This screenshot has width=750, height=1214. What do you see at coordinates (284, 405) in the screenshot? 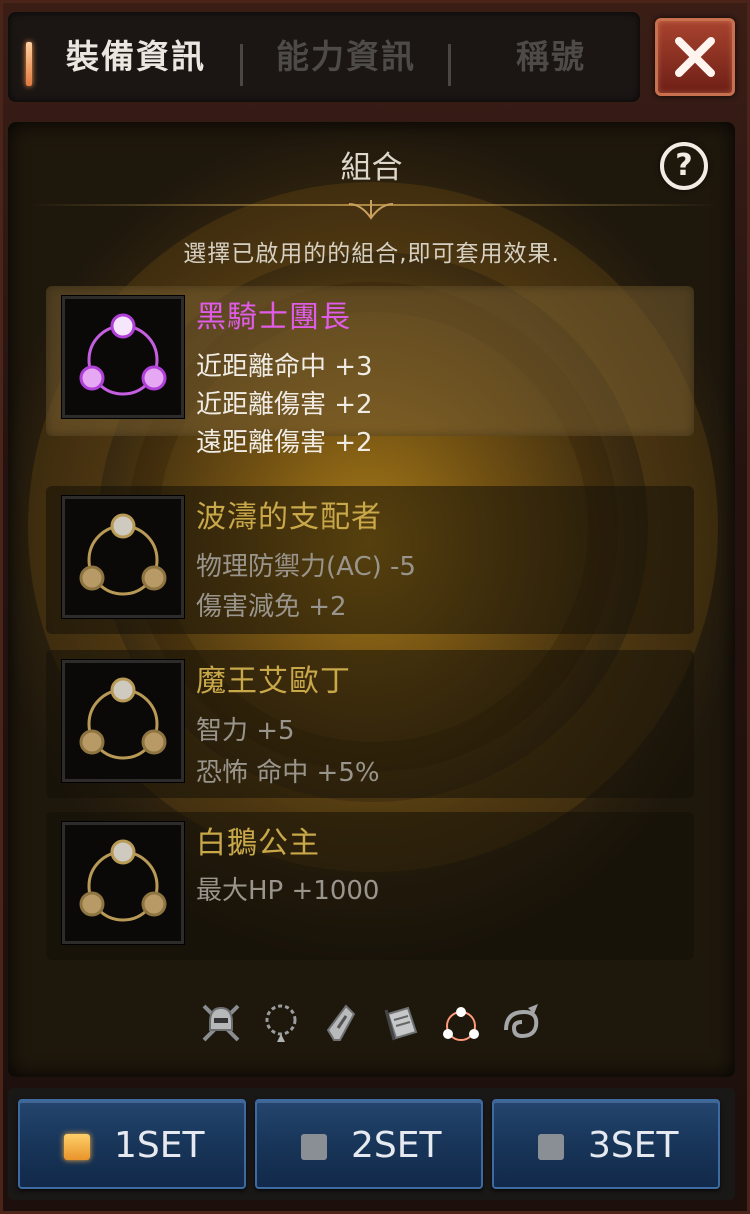
I see `set-effect: 近距離傷害 +2` at bounding box center [284, 405].